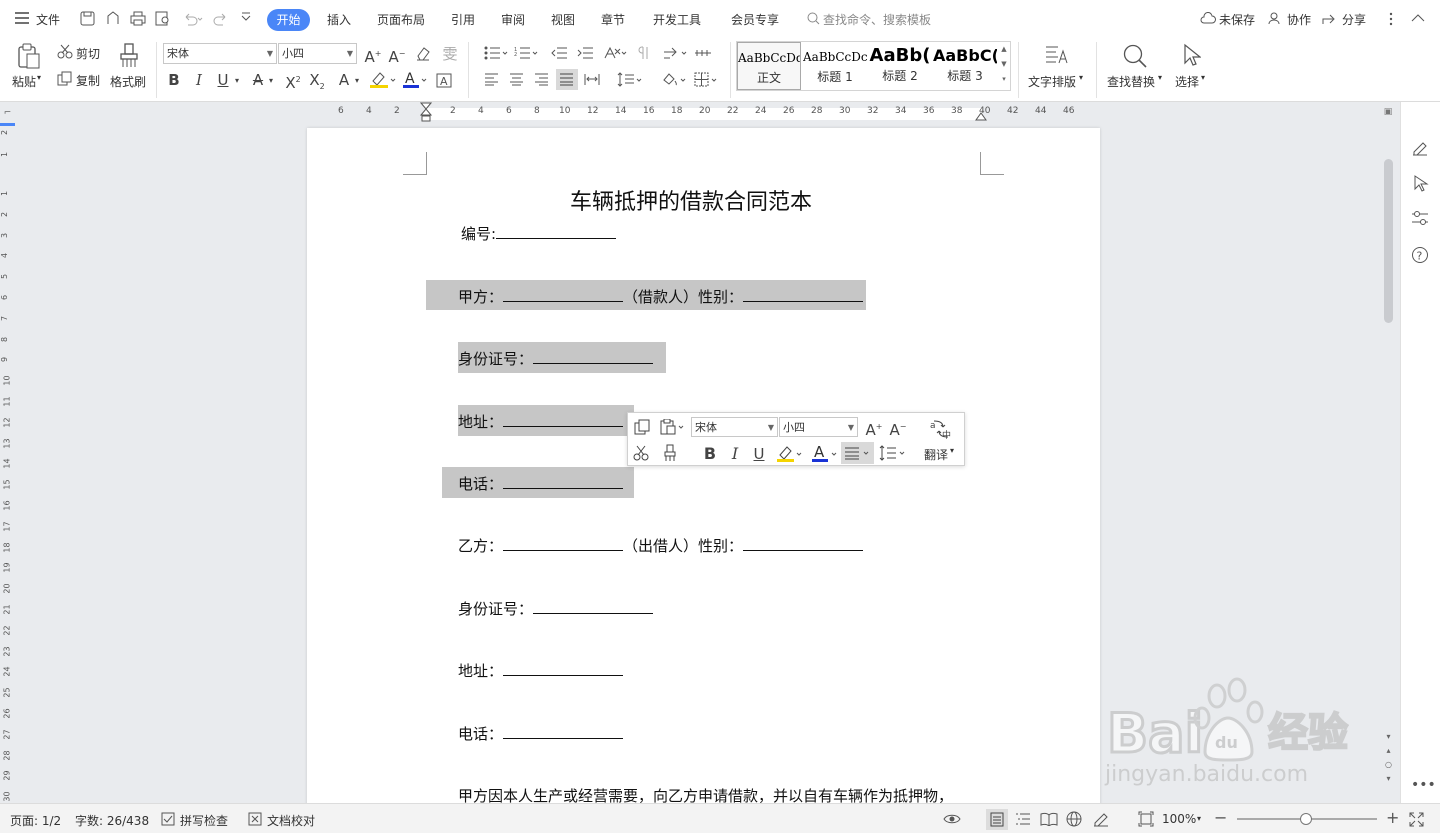 The width and height of the screenshot is (1440, 833). Describe the element at coordinates (416, 80) in the screenshot. I see `font-color-icon: A` at that location.